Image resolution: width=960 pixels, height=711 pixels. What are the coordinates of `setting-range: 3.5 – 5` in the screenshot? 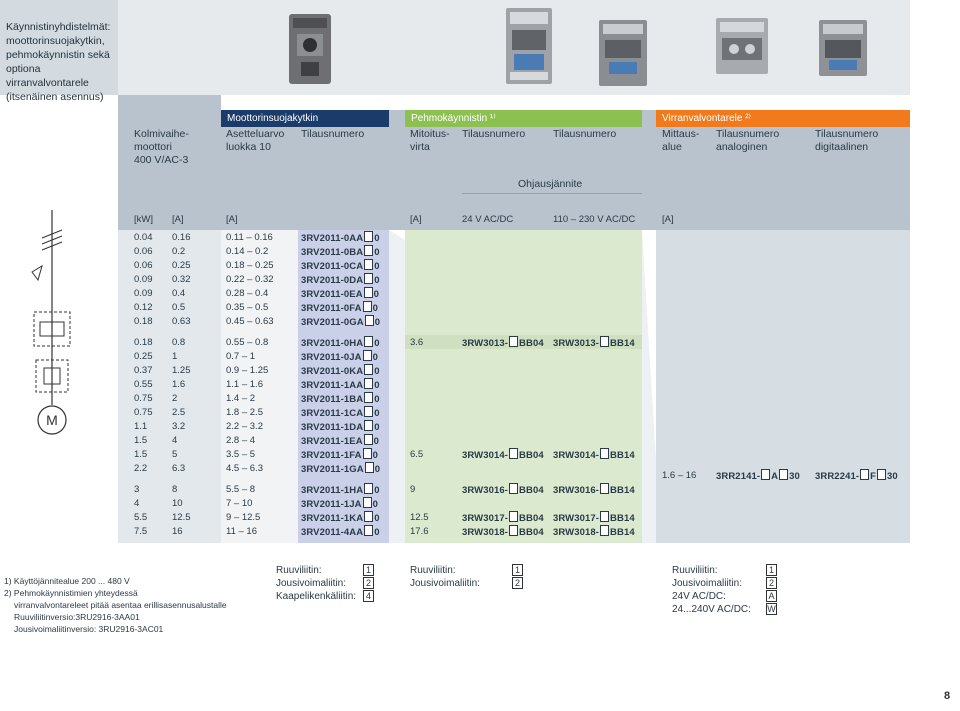 It's located at (241, 454).